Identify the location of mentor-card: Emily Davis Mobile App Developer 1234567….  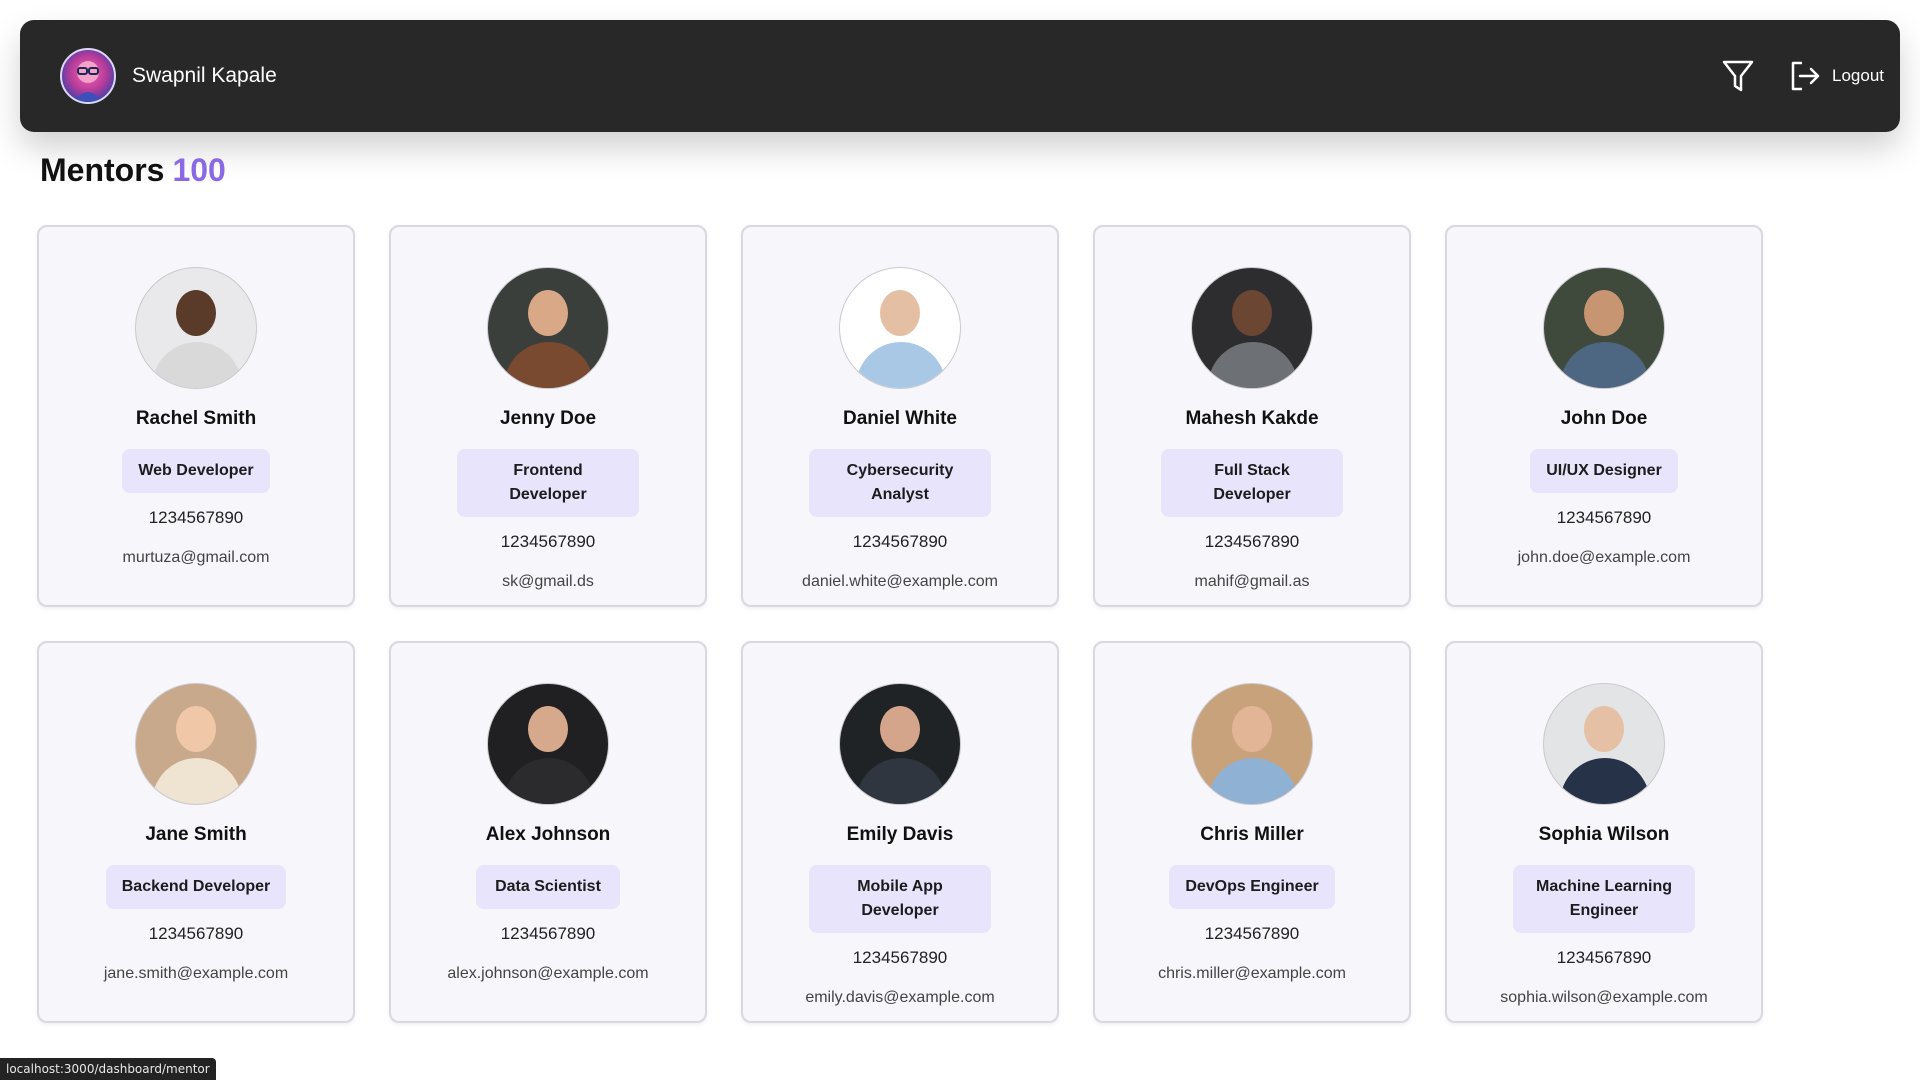
(900, 832).